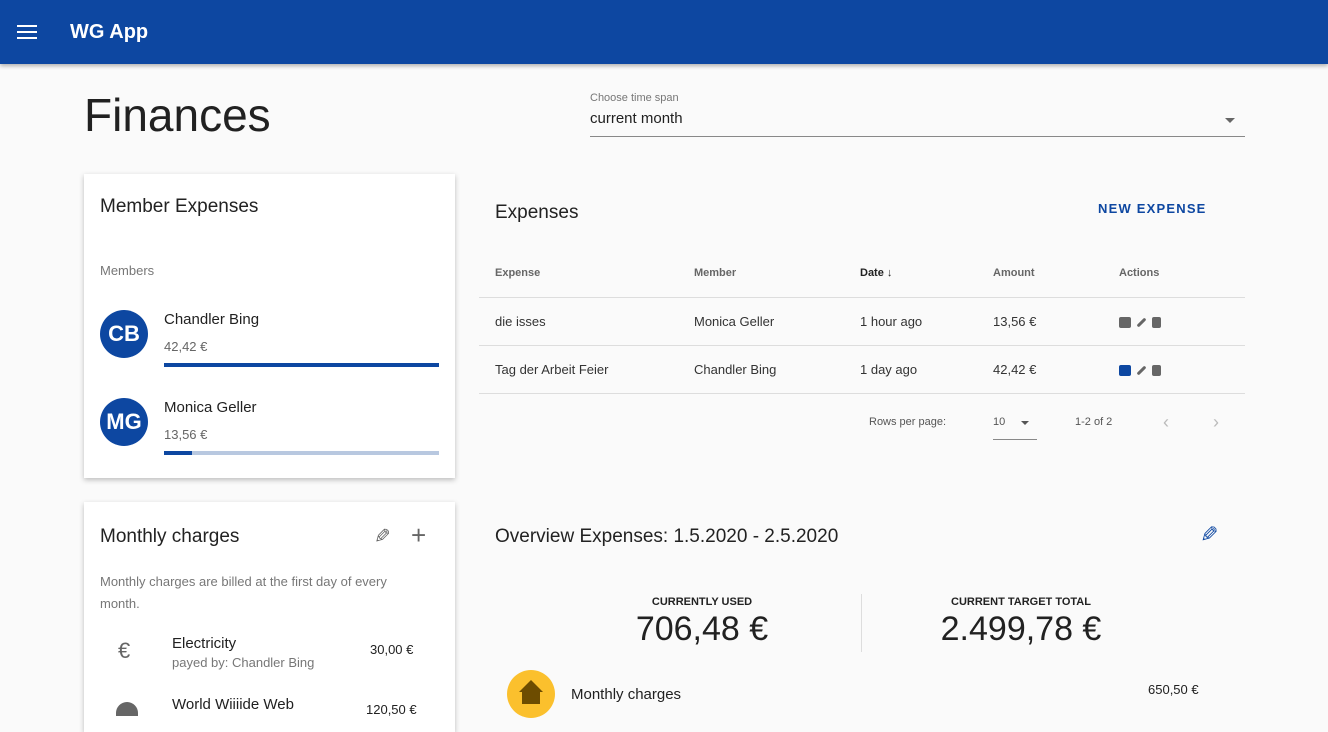 The image size is (1328, 732). Describe the element at coordinates (999, 422) in the screenshot. I see `rows-per-page-value: 10` at that location.